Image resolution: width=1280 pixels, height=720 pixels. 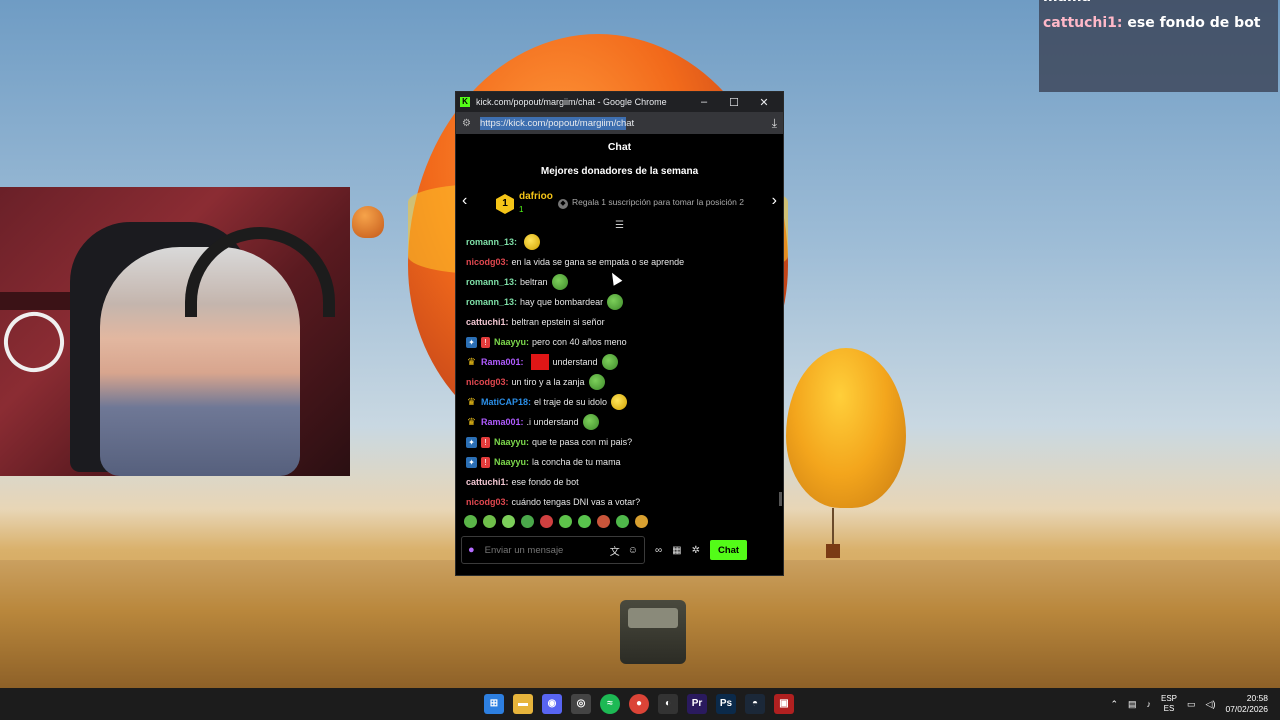 I want to click on file-explorer-icon: ▬, so click(x=523, y=704).